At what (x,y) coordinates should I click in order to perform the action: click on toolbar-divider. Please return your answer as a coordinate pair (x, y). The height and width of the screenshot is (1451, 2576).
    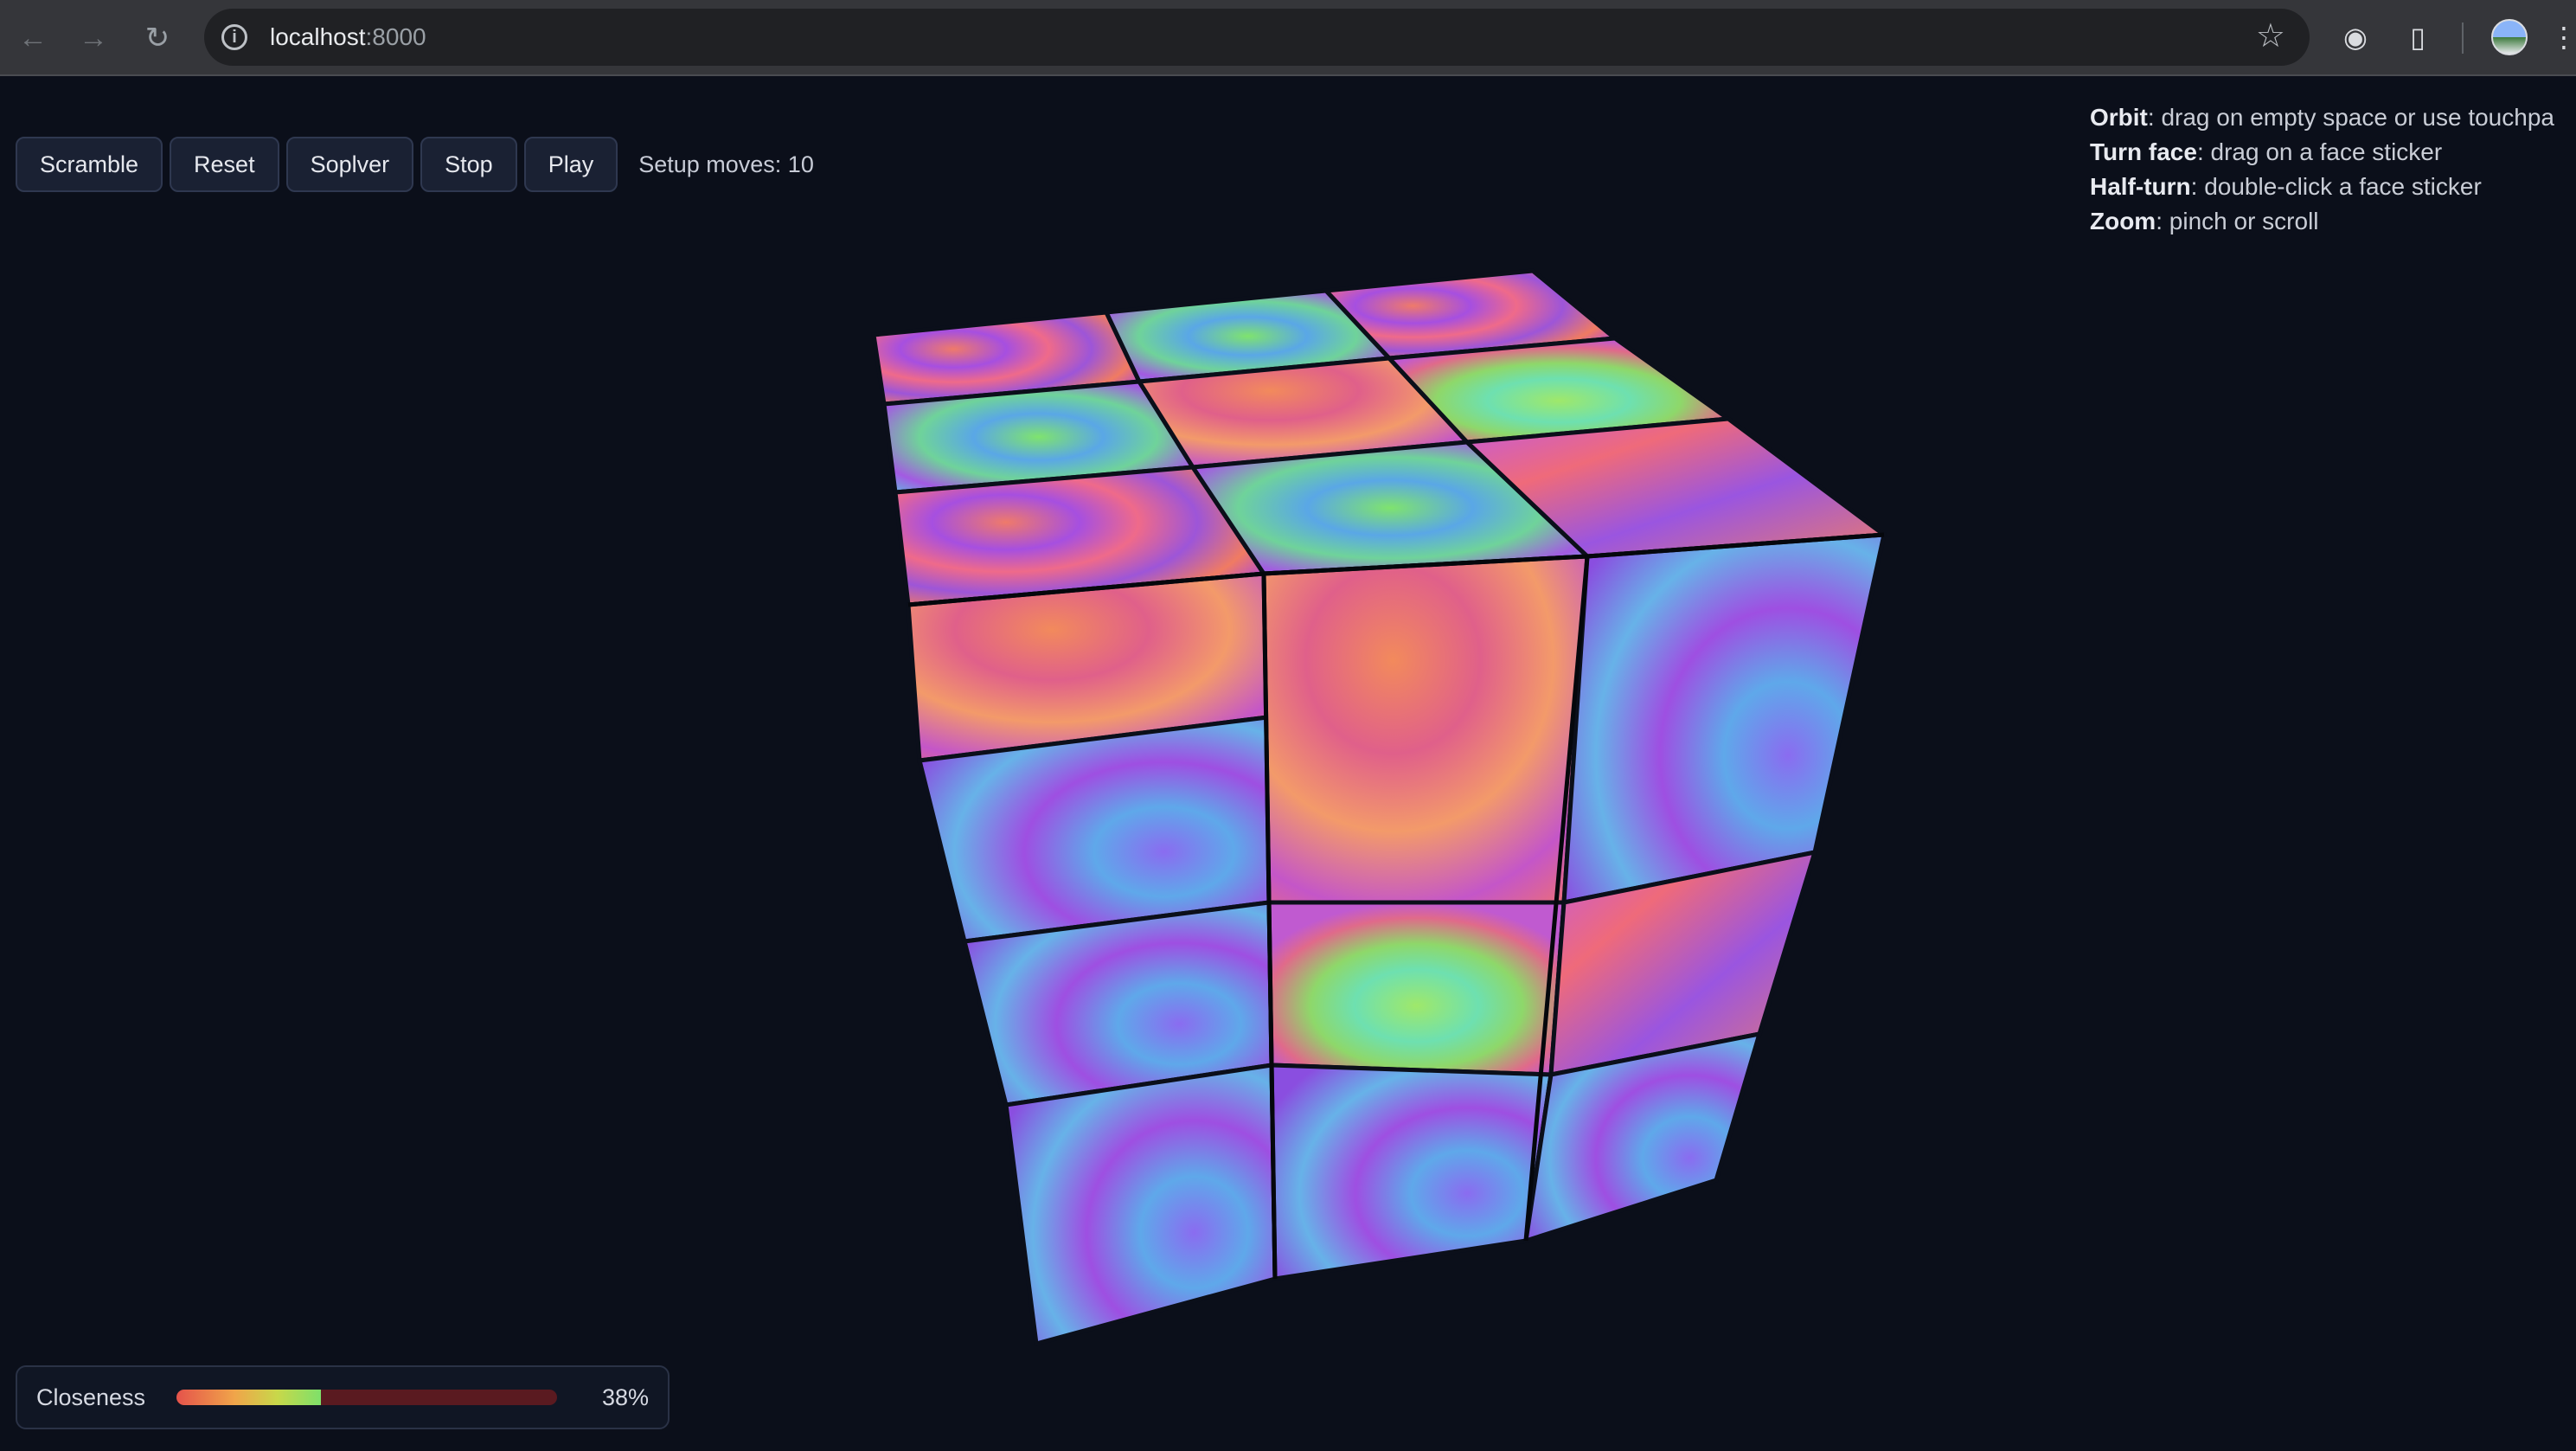
    Looking at the image, I should click on (2463, 38).